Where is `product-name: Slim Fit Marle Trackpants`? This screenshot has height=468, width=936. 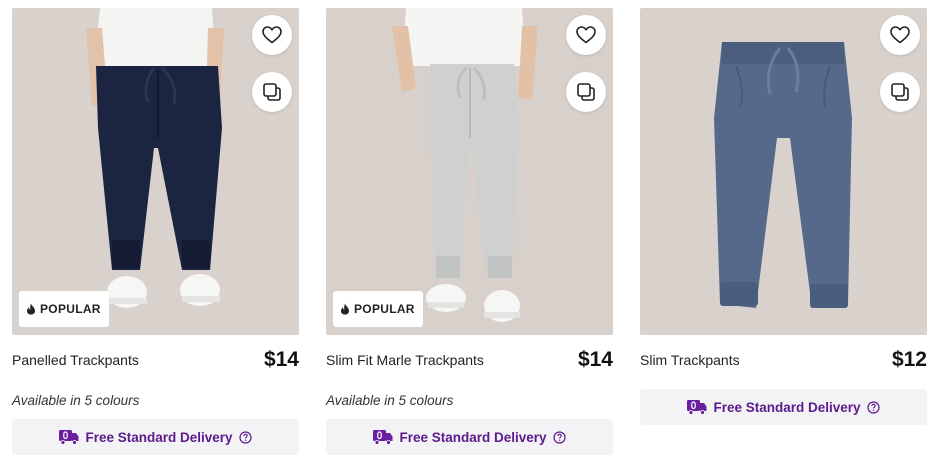 product-name: Slim Fit Marle Trackpants is located at coordinates (405, 360).